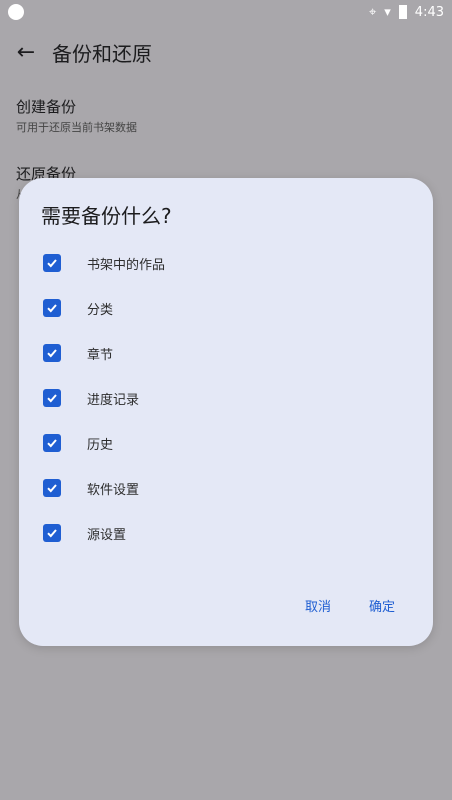 The height and width of the screenshot is (800, 452). Describe the element at coordinates (100, 355) in the screenshot. I see `option-label: 章节` at that location.